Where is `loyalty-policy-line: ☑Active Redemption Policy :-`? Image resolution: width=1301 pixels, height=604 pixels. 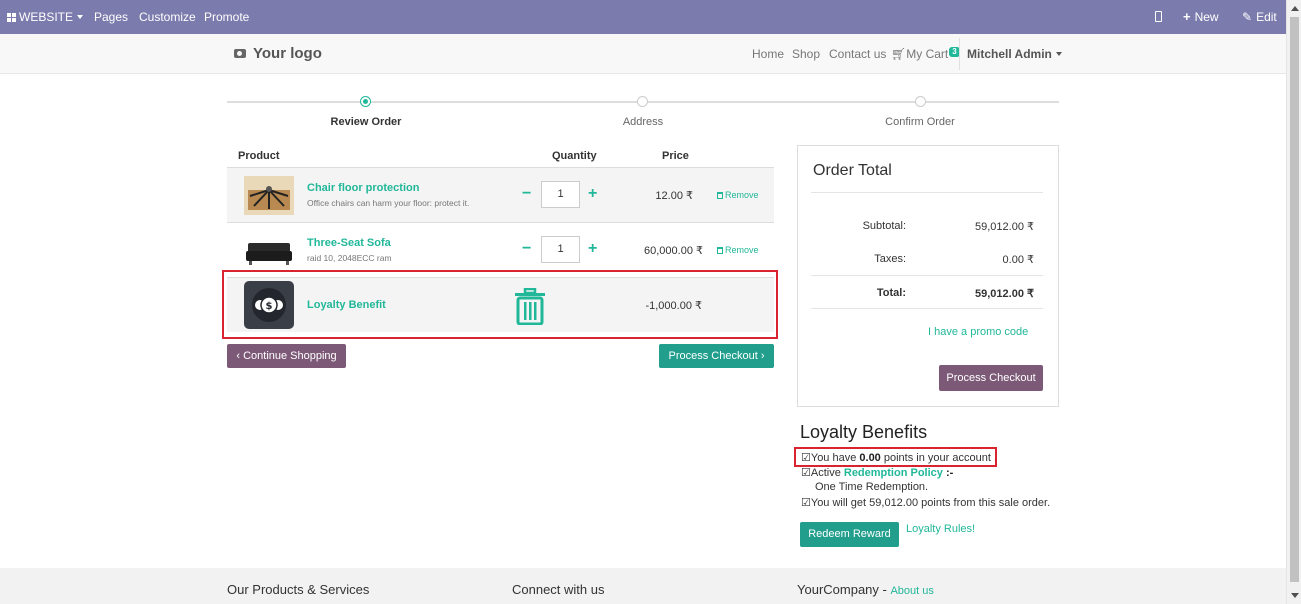
loyalty-policy-line: ☑Active Redemption Policy :- is located at coordinates (877, 473).